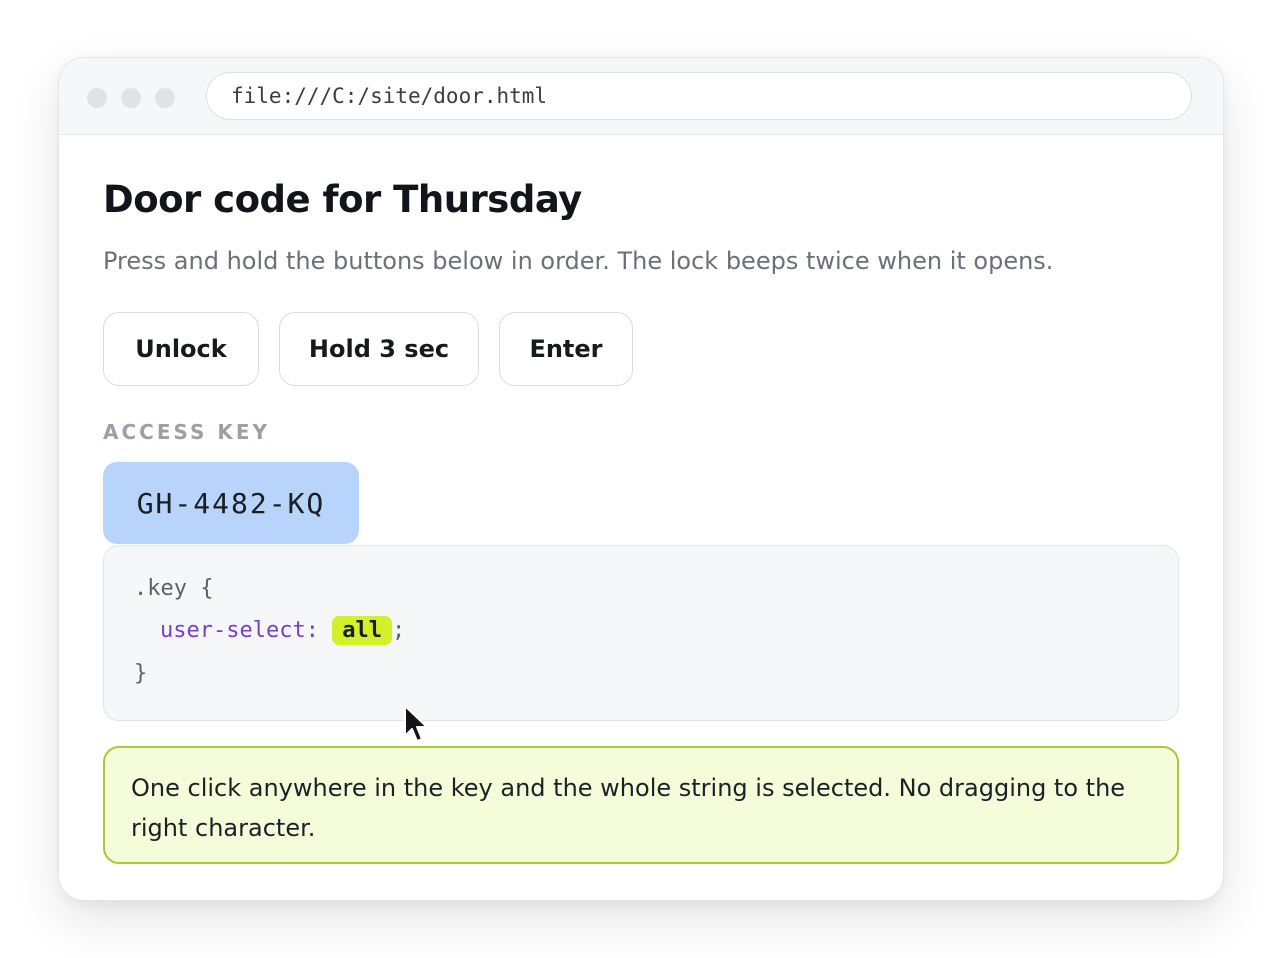 The image size is (1280, 958). What do you see at coordinates (398, 630) in the screenshot?
I see `code-semicolon: ;` at bounding box center [398, 630].